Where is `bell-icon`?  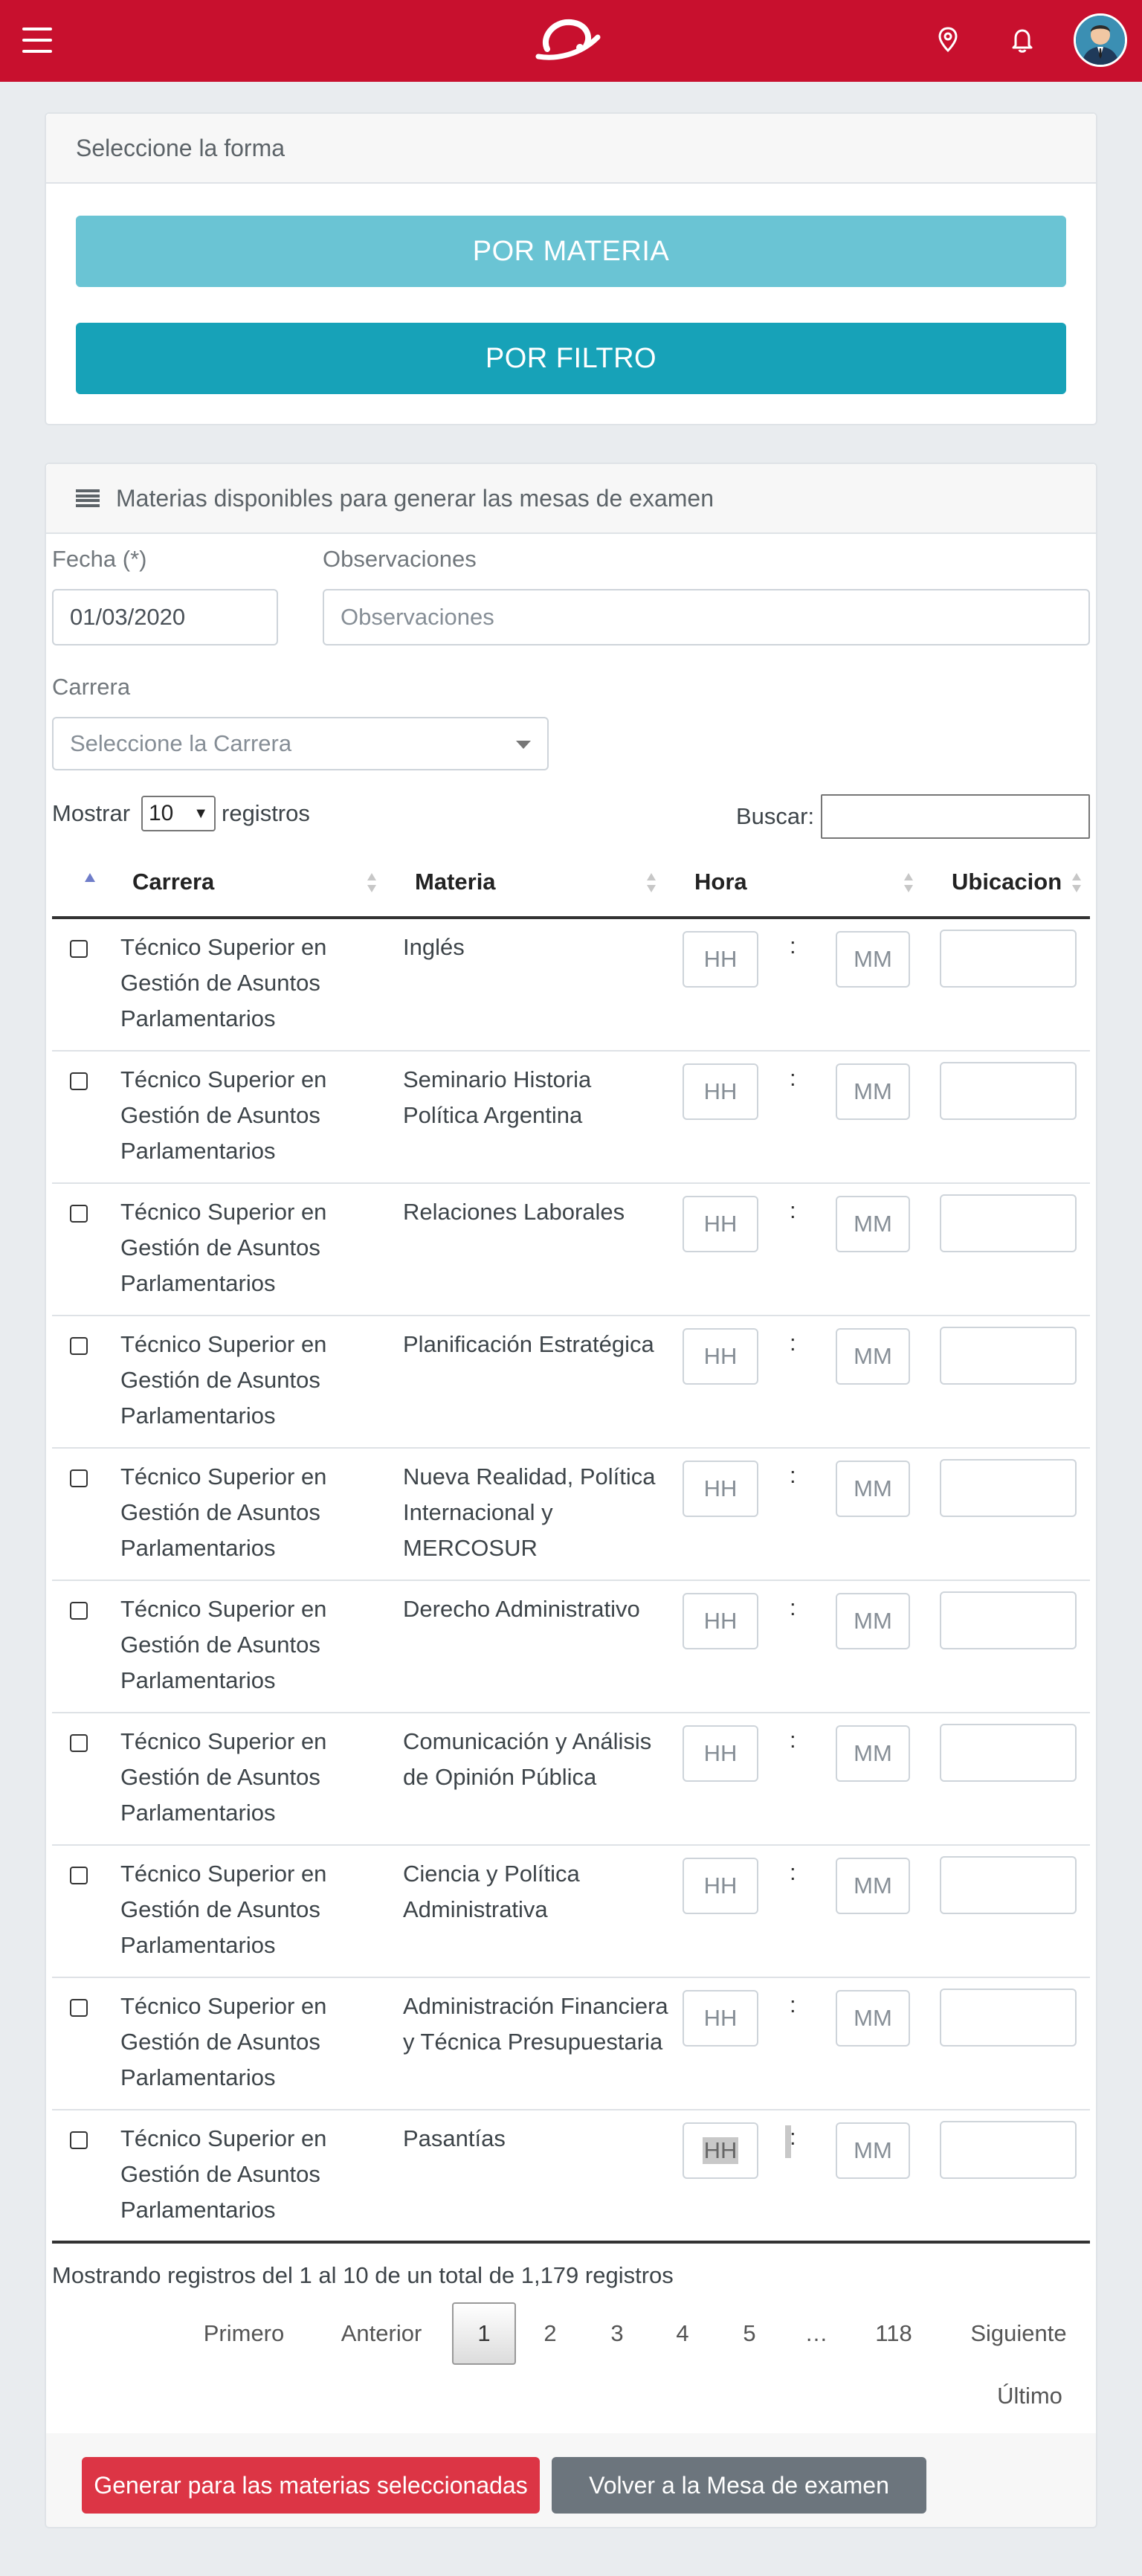
bell-icon is located at coordinates (1022, 39).